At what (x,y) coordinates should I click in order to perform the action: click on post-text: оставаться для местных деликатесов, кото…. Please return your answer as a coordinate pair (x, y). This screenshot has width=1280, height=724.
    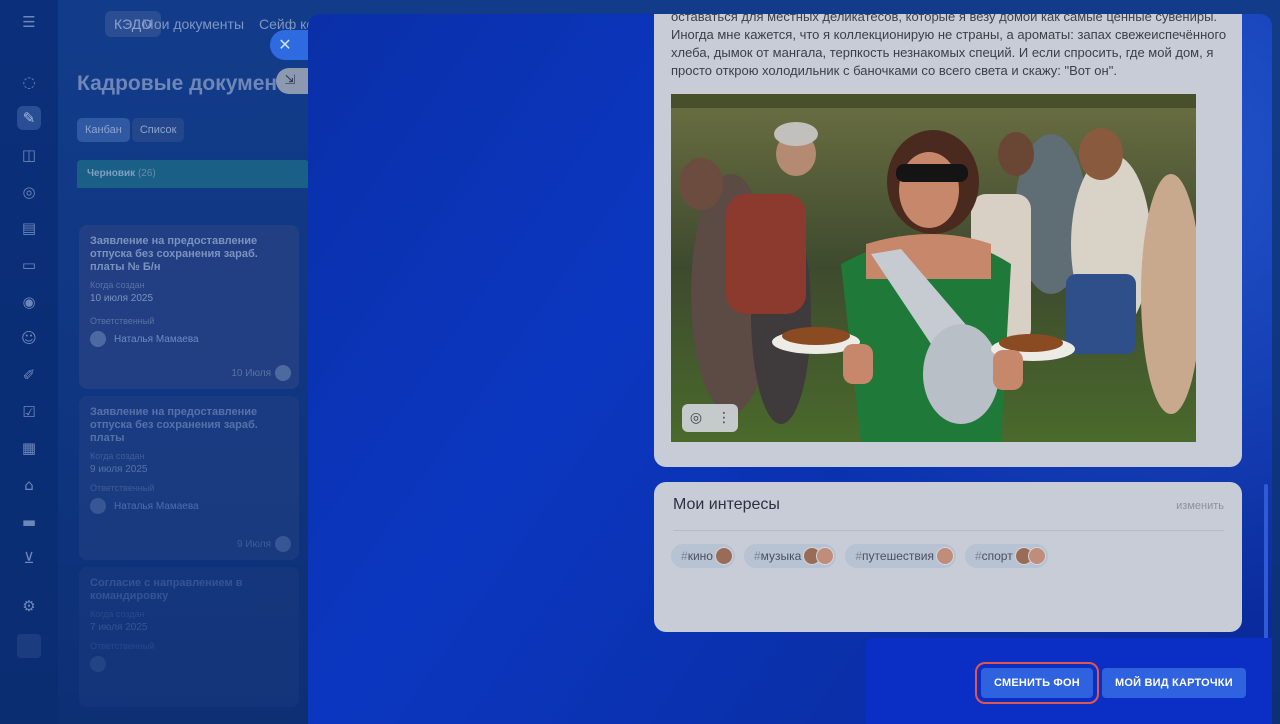
    Looking at the image, I should click on (949, 46).